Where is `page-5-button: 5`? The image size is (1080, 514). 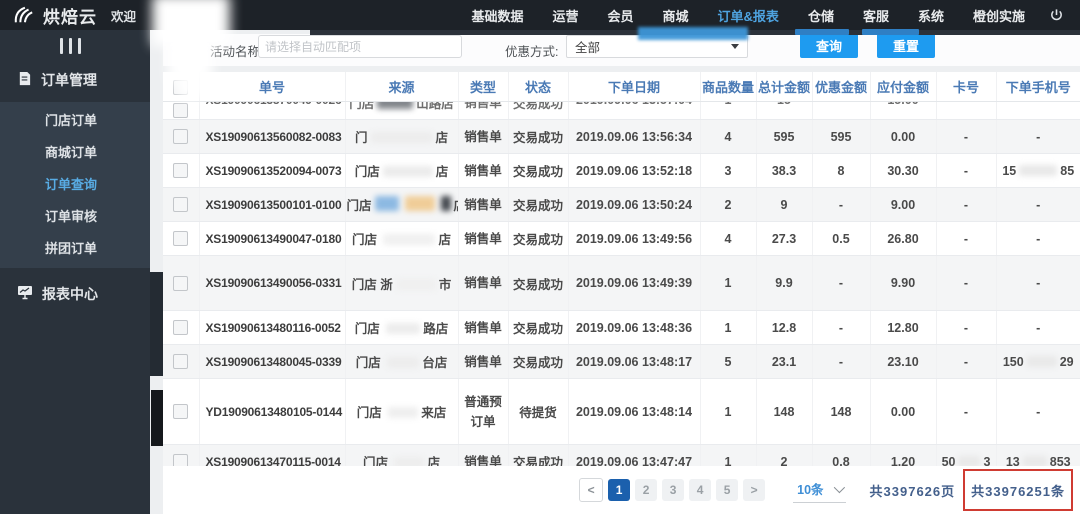 page-5-button: 5 is located at coordinates (727, 490).